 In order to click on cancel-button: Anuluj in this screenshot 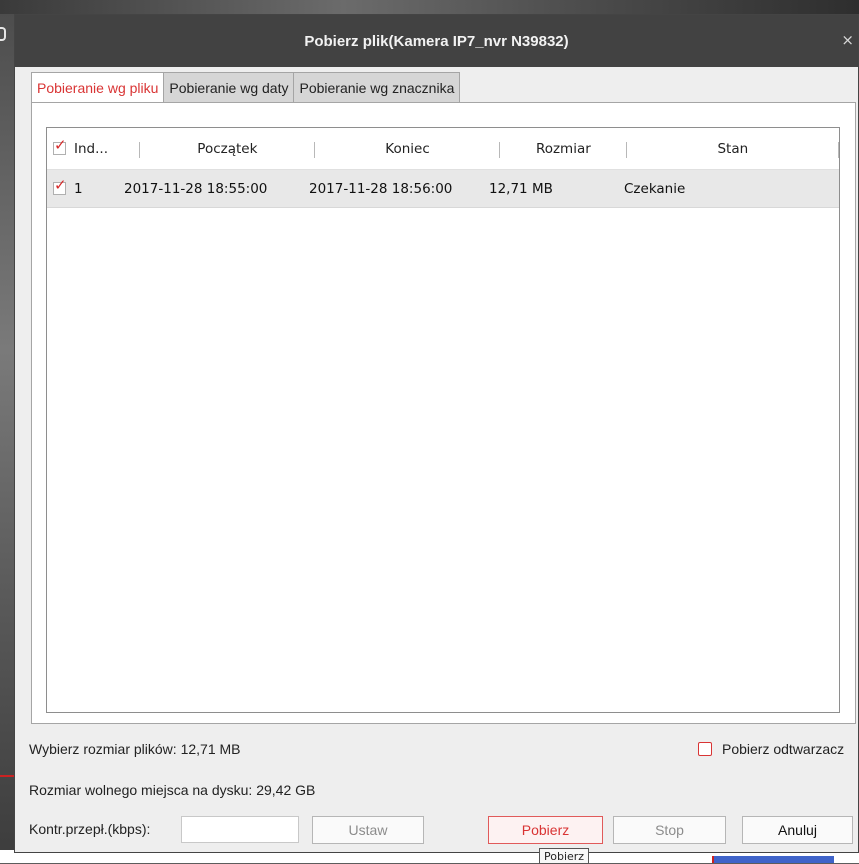, I will do `click(797, 830)`.